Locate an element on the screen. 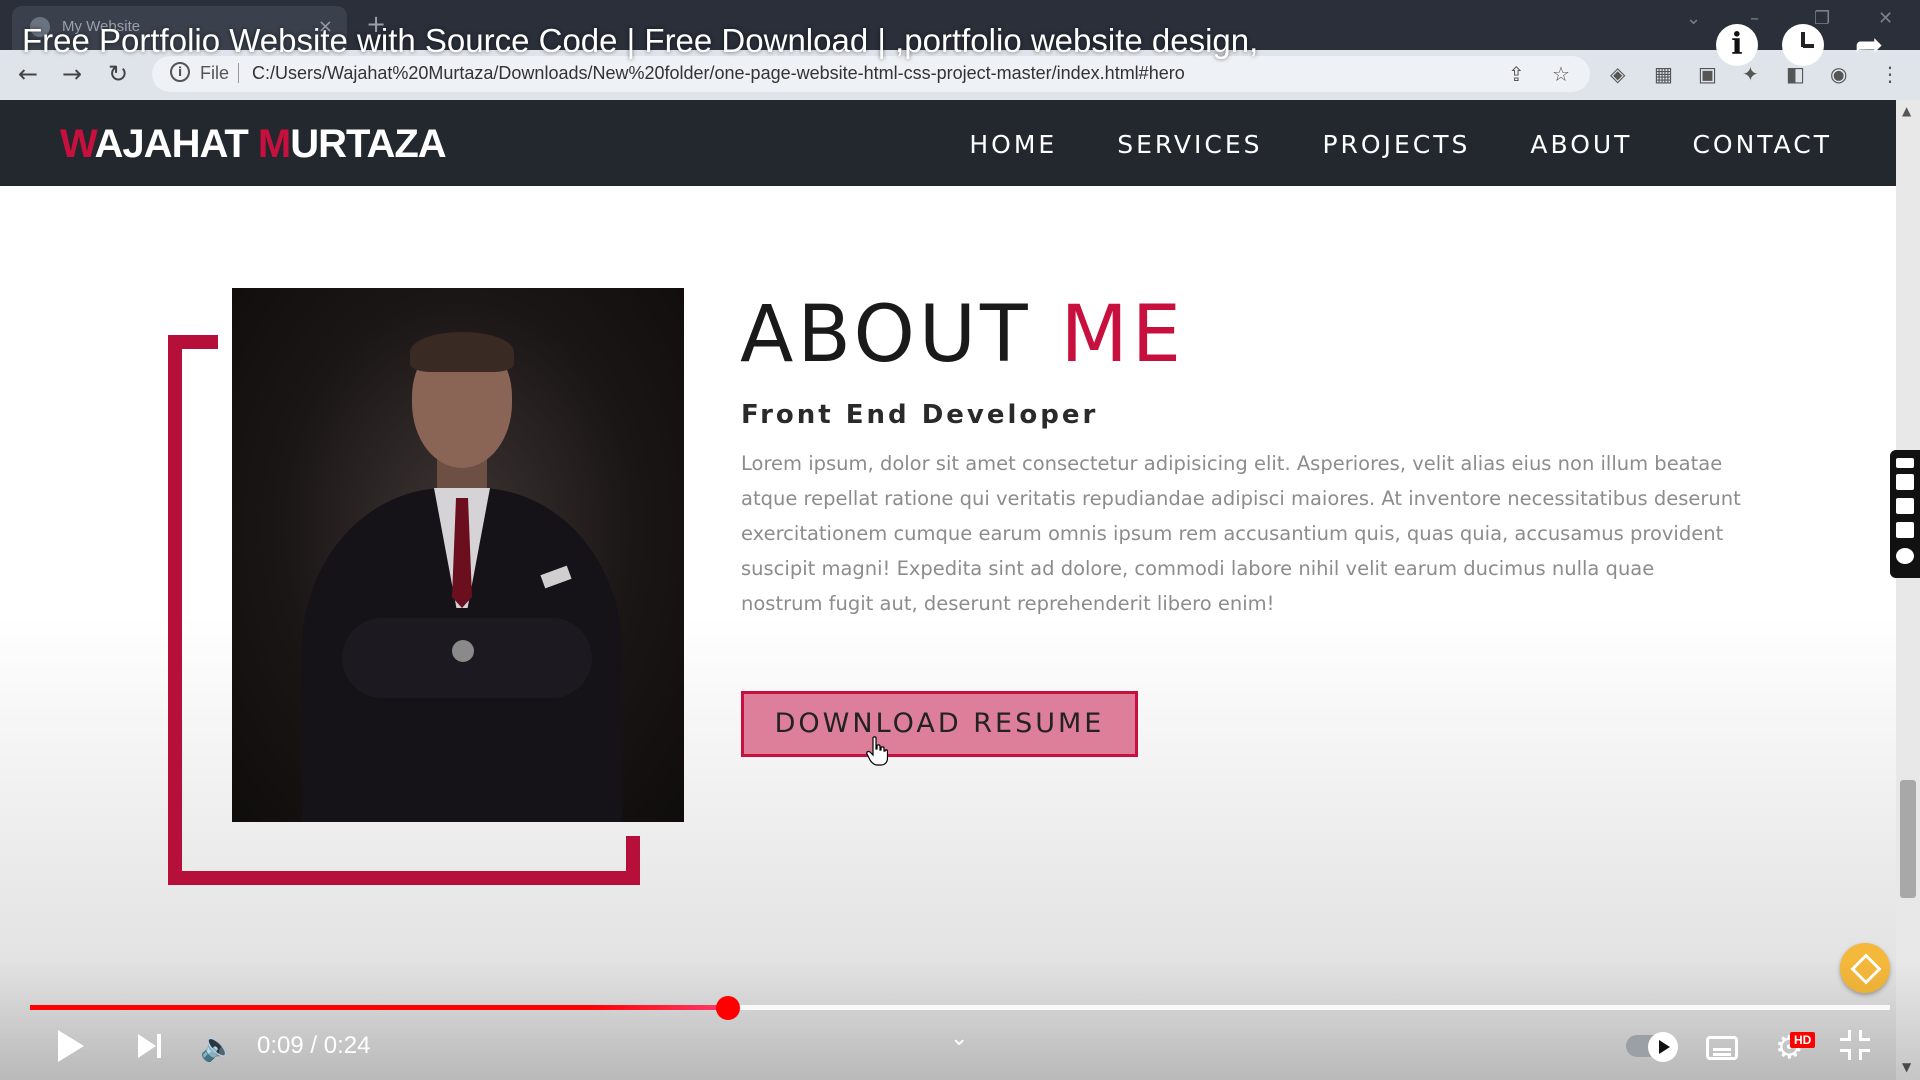 This screenshot has width=1920, height=1080. nav-projects: PROJECTS is located at coordinates (1396, 144).